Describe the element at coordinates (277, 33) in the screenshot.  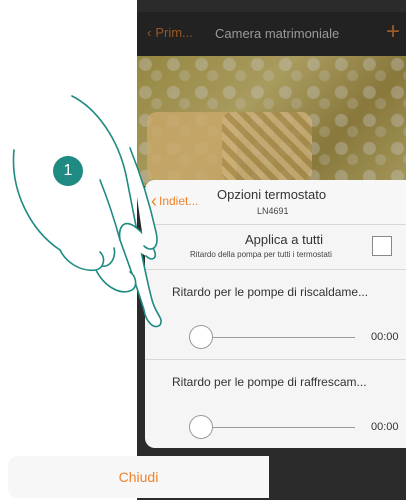
I see `page-title: Camera matrimoniale` at that location.